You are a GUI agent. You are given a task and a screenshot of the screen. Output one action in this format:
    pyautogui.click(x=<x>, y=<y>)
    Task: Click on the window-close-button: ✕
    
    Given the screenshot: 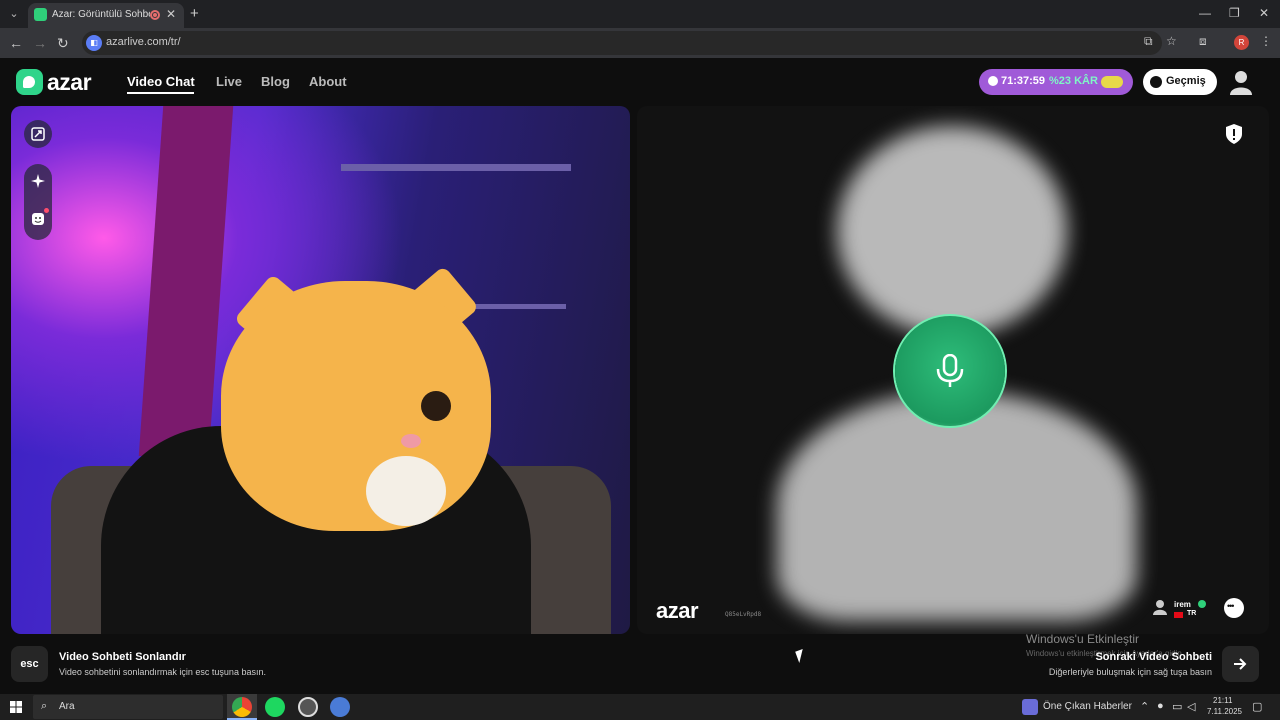 What is the action you would take?
    pyautogui.click(x=1264, y=13)
    